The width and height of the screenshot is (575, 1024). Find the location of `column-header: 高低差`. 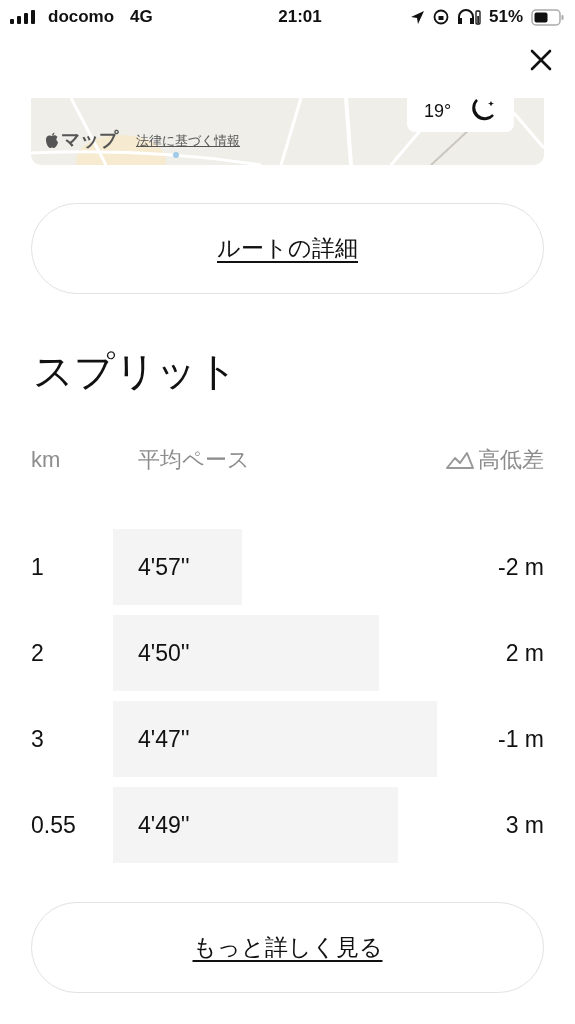

column-header: 高低差 is located at coordinates (511, 460).